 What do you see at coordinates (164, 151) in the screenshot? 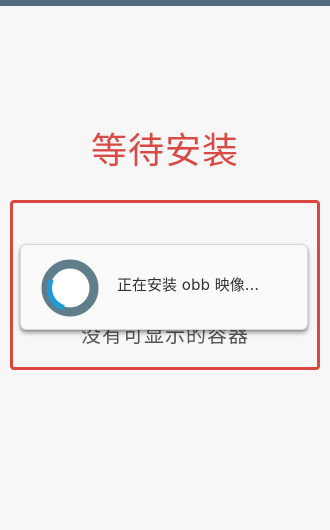
I see `page-title: 等待安装` at bounding box center [164, 151].